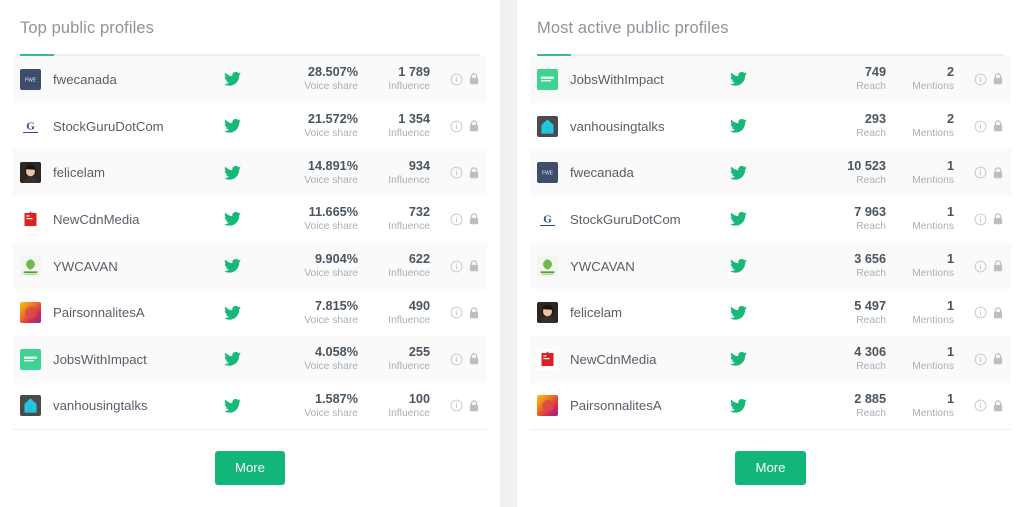  Describe the element at coordinates (508, 253) in the screenshot. I see `panel-divider` at that location.